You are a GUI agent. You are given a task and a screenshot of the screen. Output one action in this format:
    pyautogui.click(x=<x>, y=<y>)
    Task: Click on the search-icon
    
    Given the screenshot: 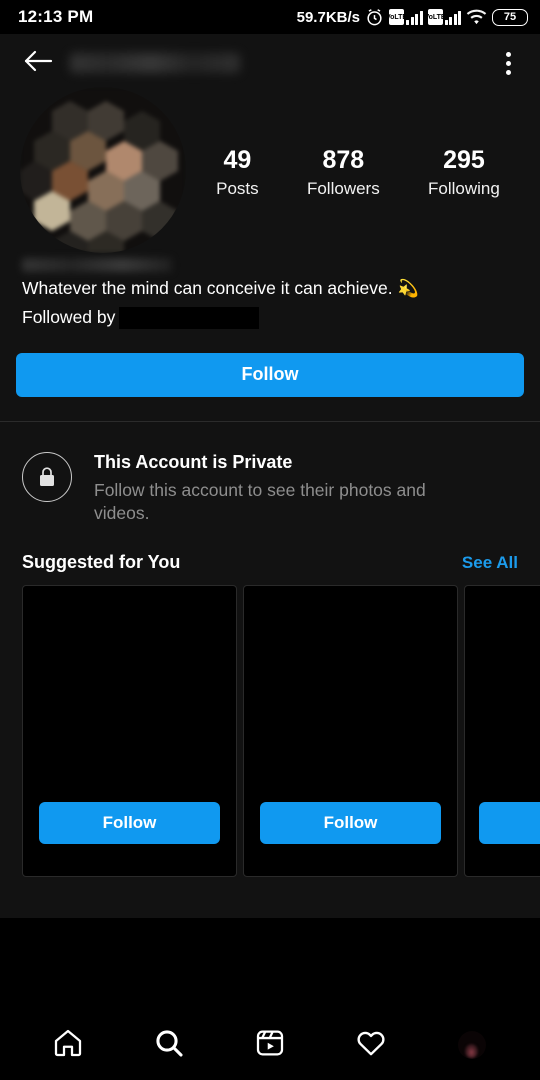 What is the action you would take?
    pyautogui.click(x=169, y=1045)
    